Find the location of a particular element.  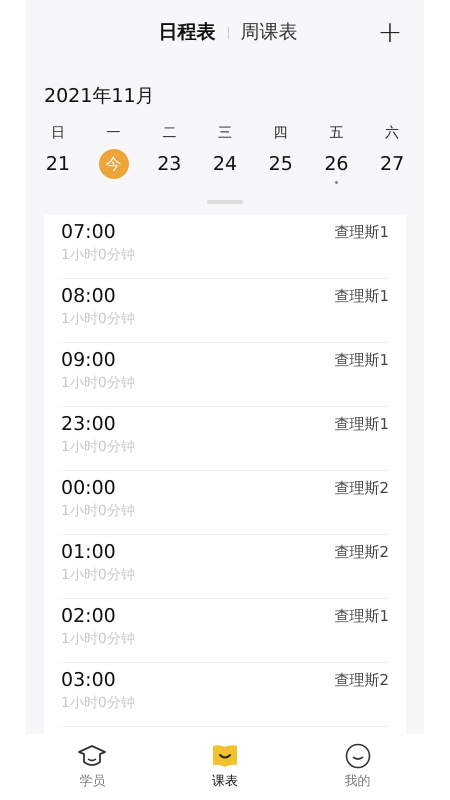

time-label: 09:00 is located at coordinates (89, 360).